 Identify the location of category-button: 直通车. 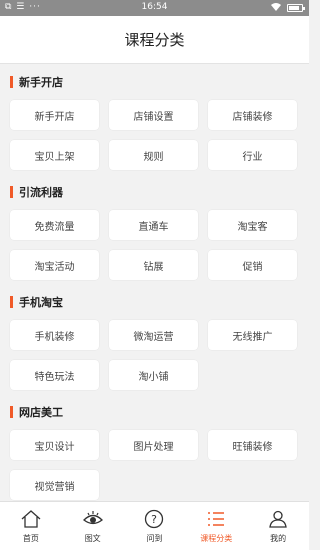
(153, 225).